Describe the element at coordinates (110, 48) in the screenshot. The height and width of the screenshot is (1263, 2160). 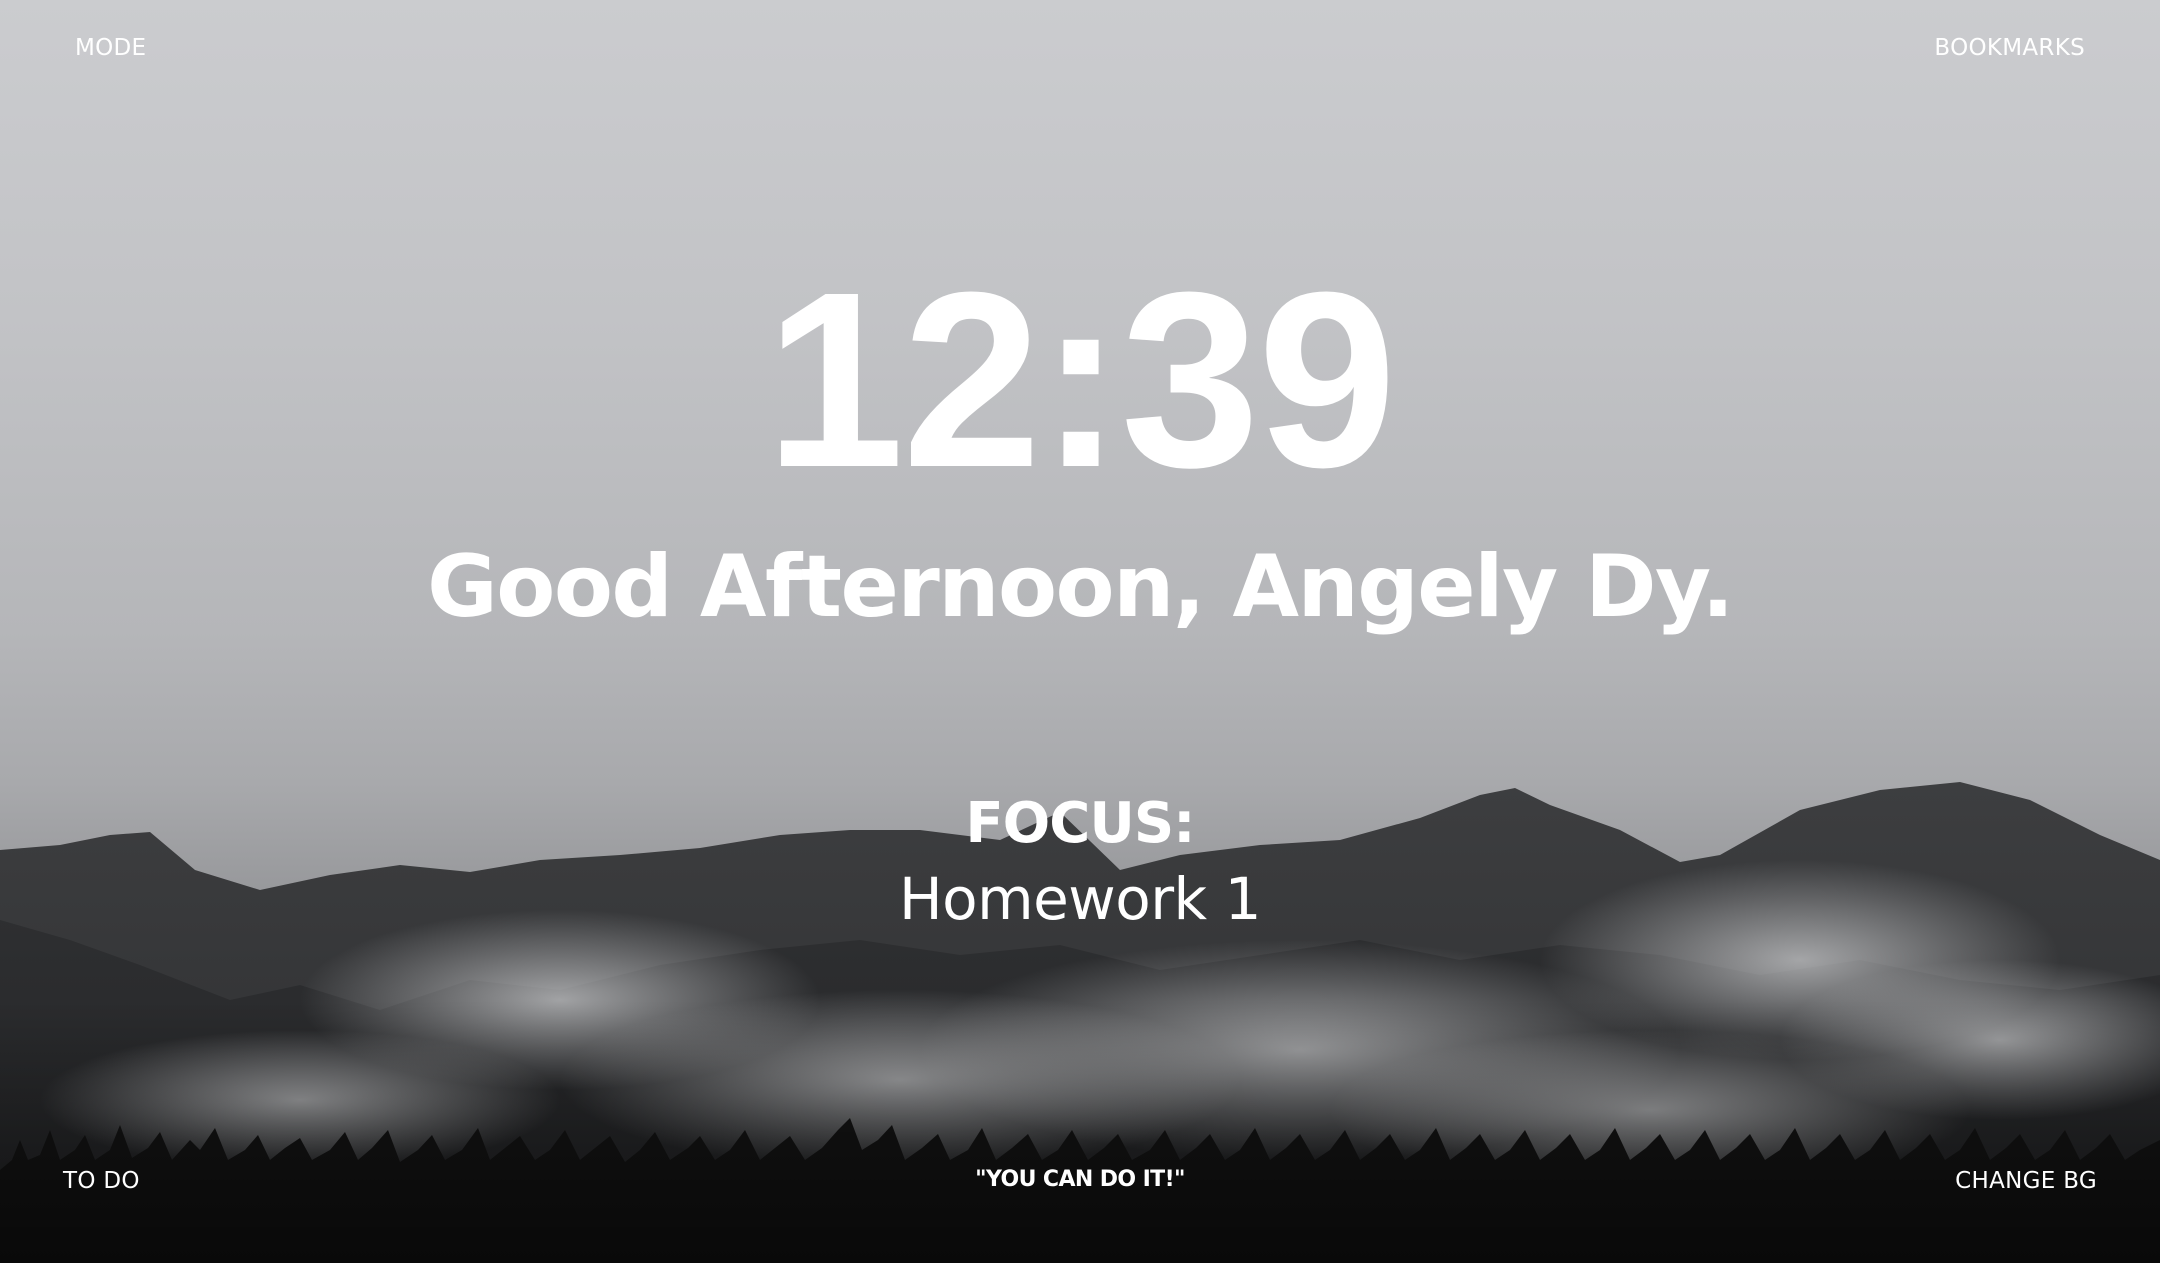
I see `mode-button: MODE` at that location.